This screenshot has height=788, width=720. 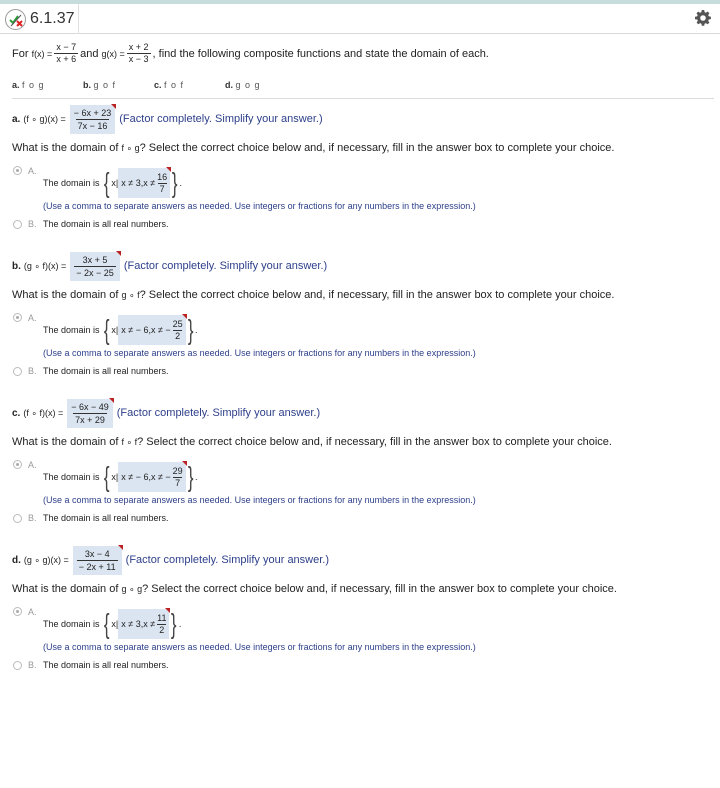 I want to click on part-label: f o f, so click(x=174, y=85).